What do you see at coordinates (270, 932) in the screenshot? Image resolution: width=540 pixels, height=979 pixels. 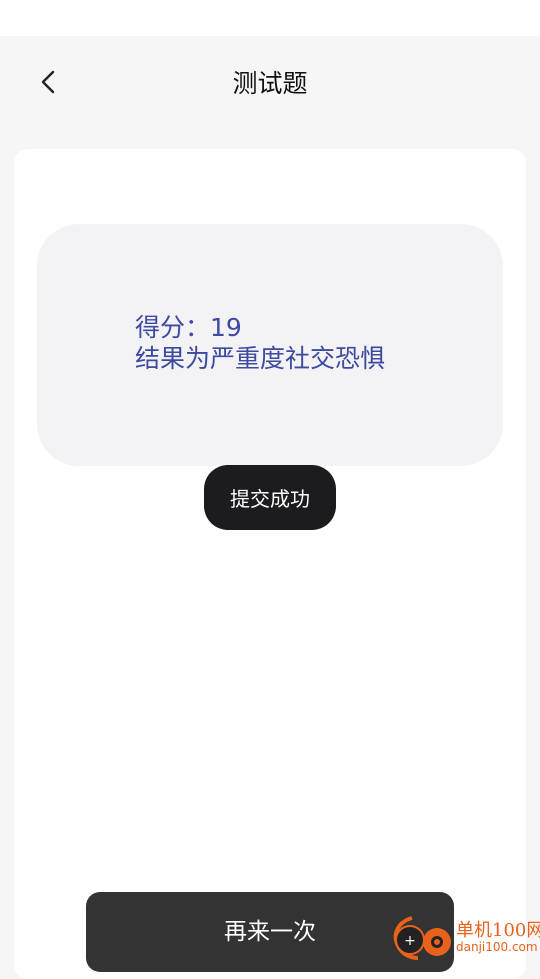 I see `retry-button-label: 再来一次` at bounding box center [270, 932].